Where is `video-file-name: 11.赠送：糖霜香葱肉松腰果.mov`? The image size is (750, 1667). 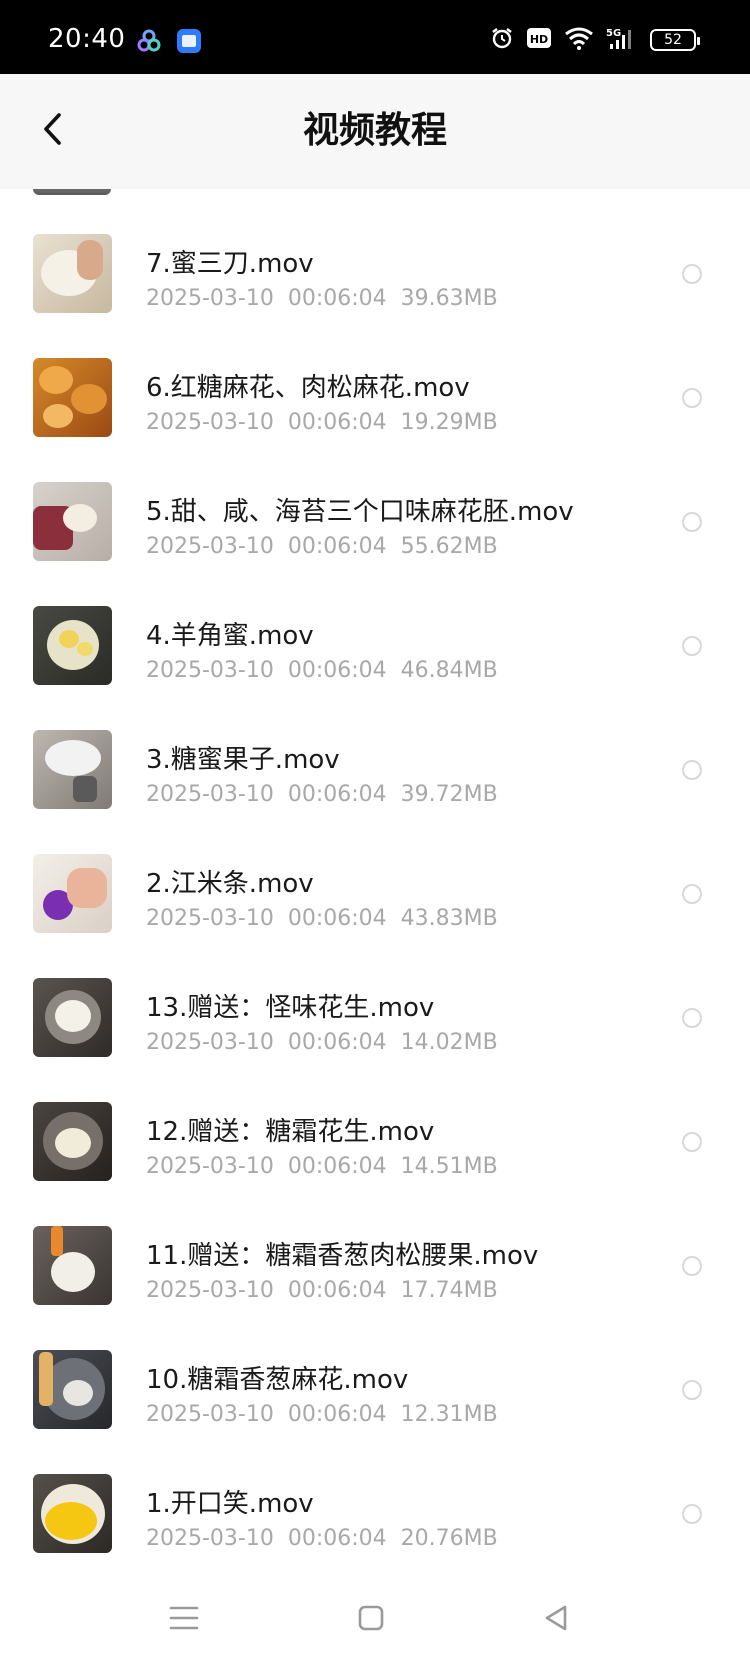 video-file-name: 11.赠送：糖霜香葱肉松腰果.mov is located at coordinates (342, 1256).